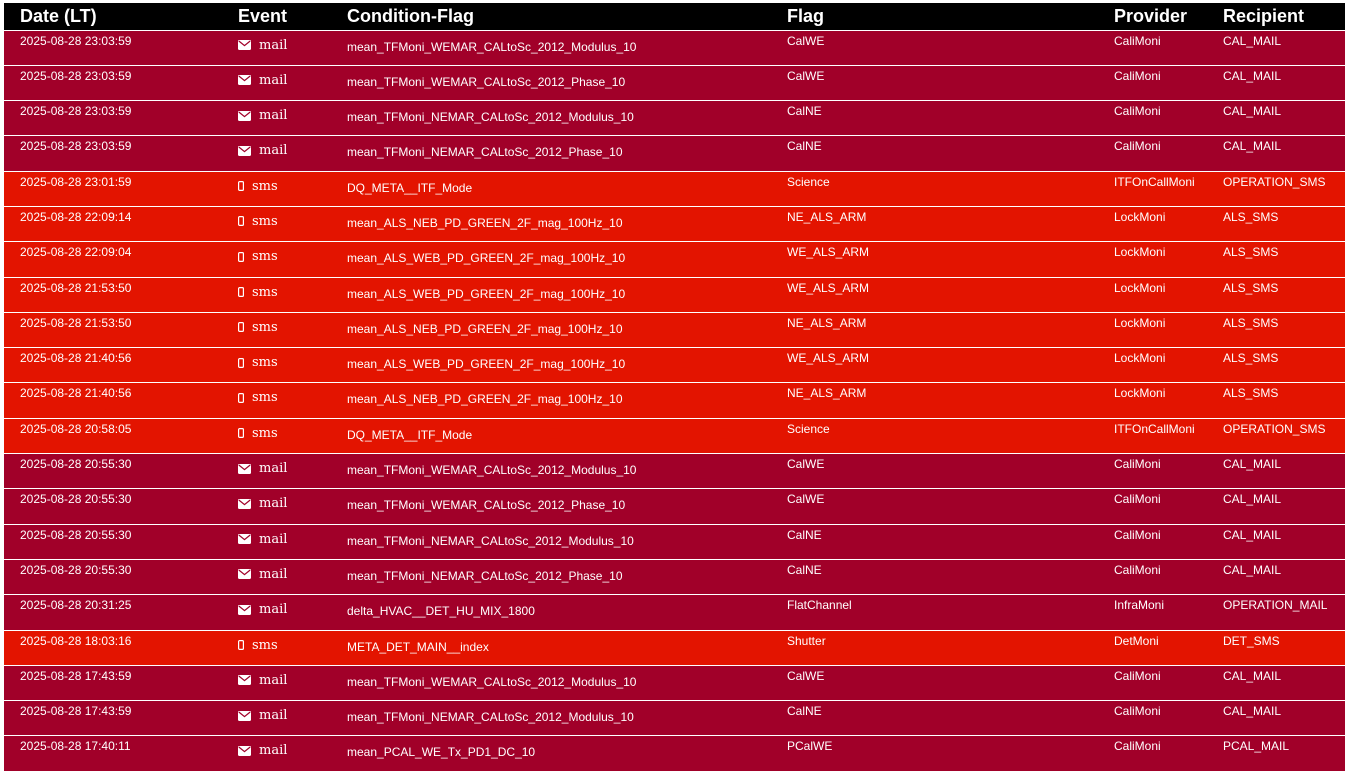  I want to click on date-cell: 2025-08-28 21:53:50, so click(76, 322).